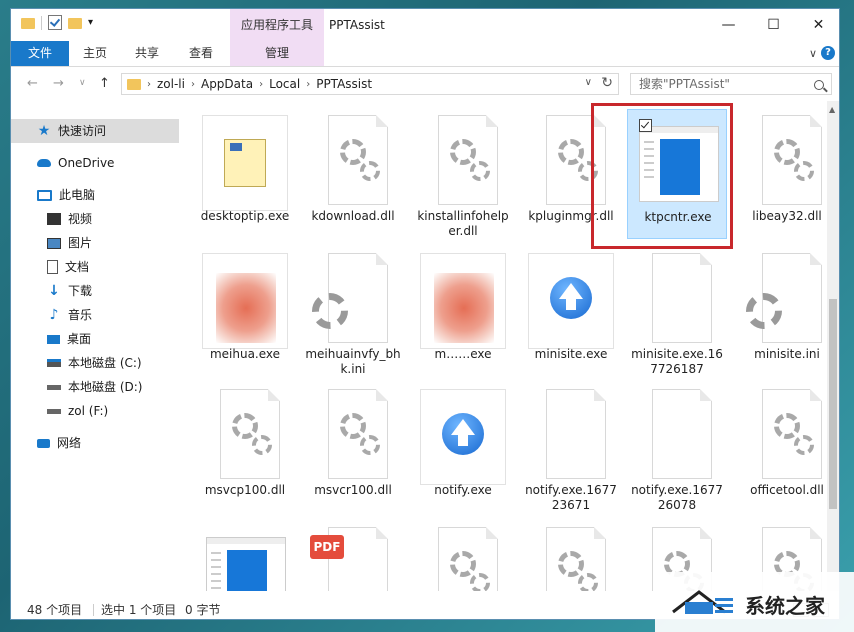  I want to click on file-name: kdownload.dll, so click(353, 216).